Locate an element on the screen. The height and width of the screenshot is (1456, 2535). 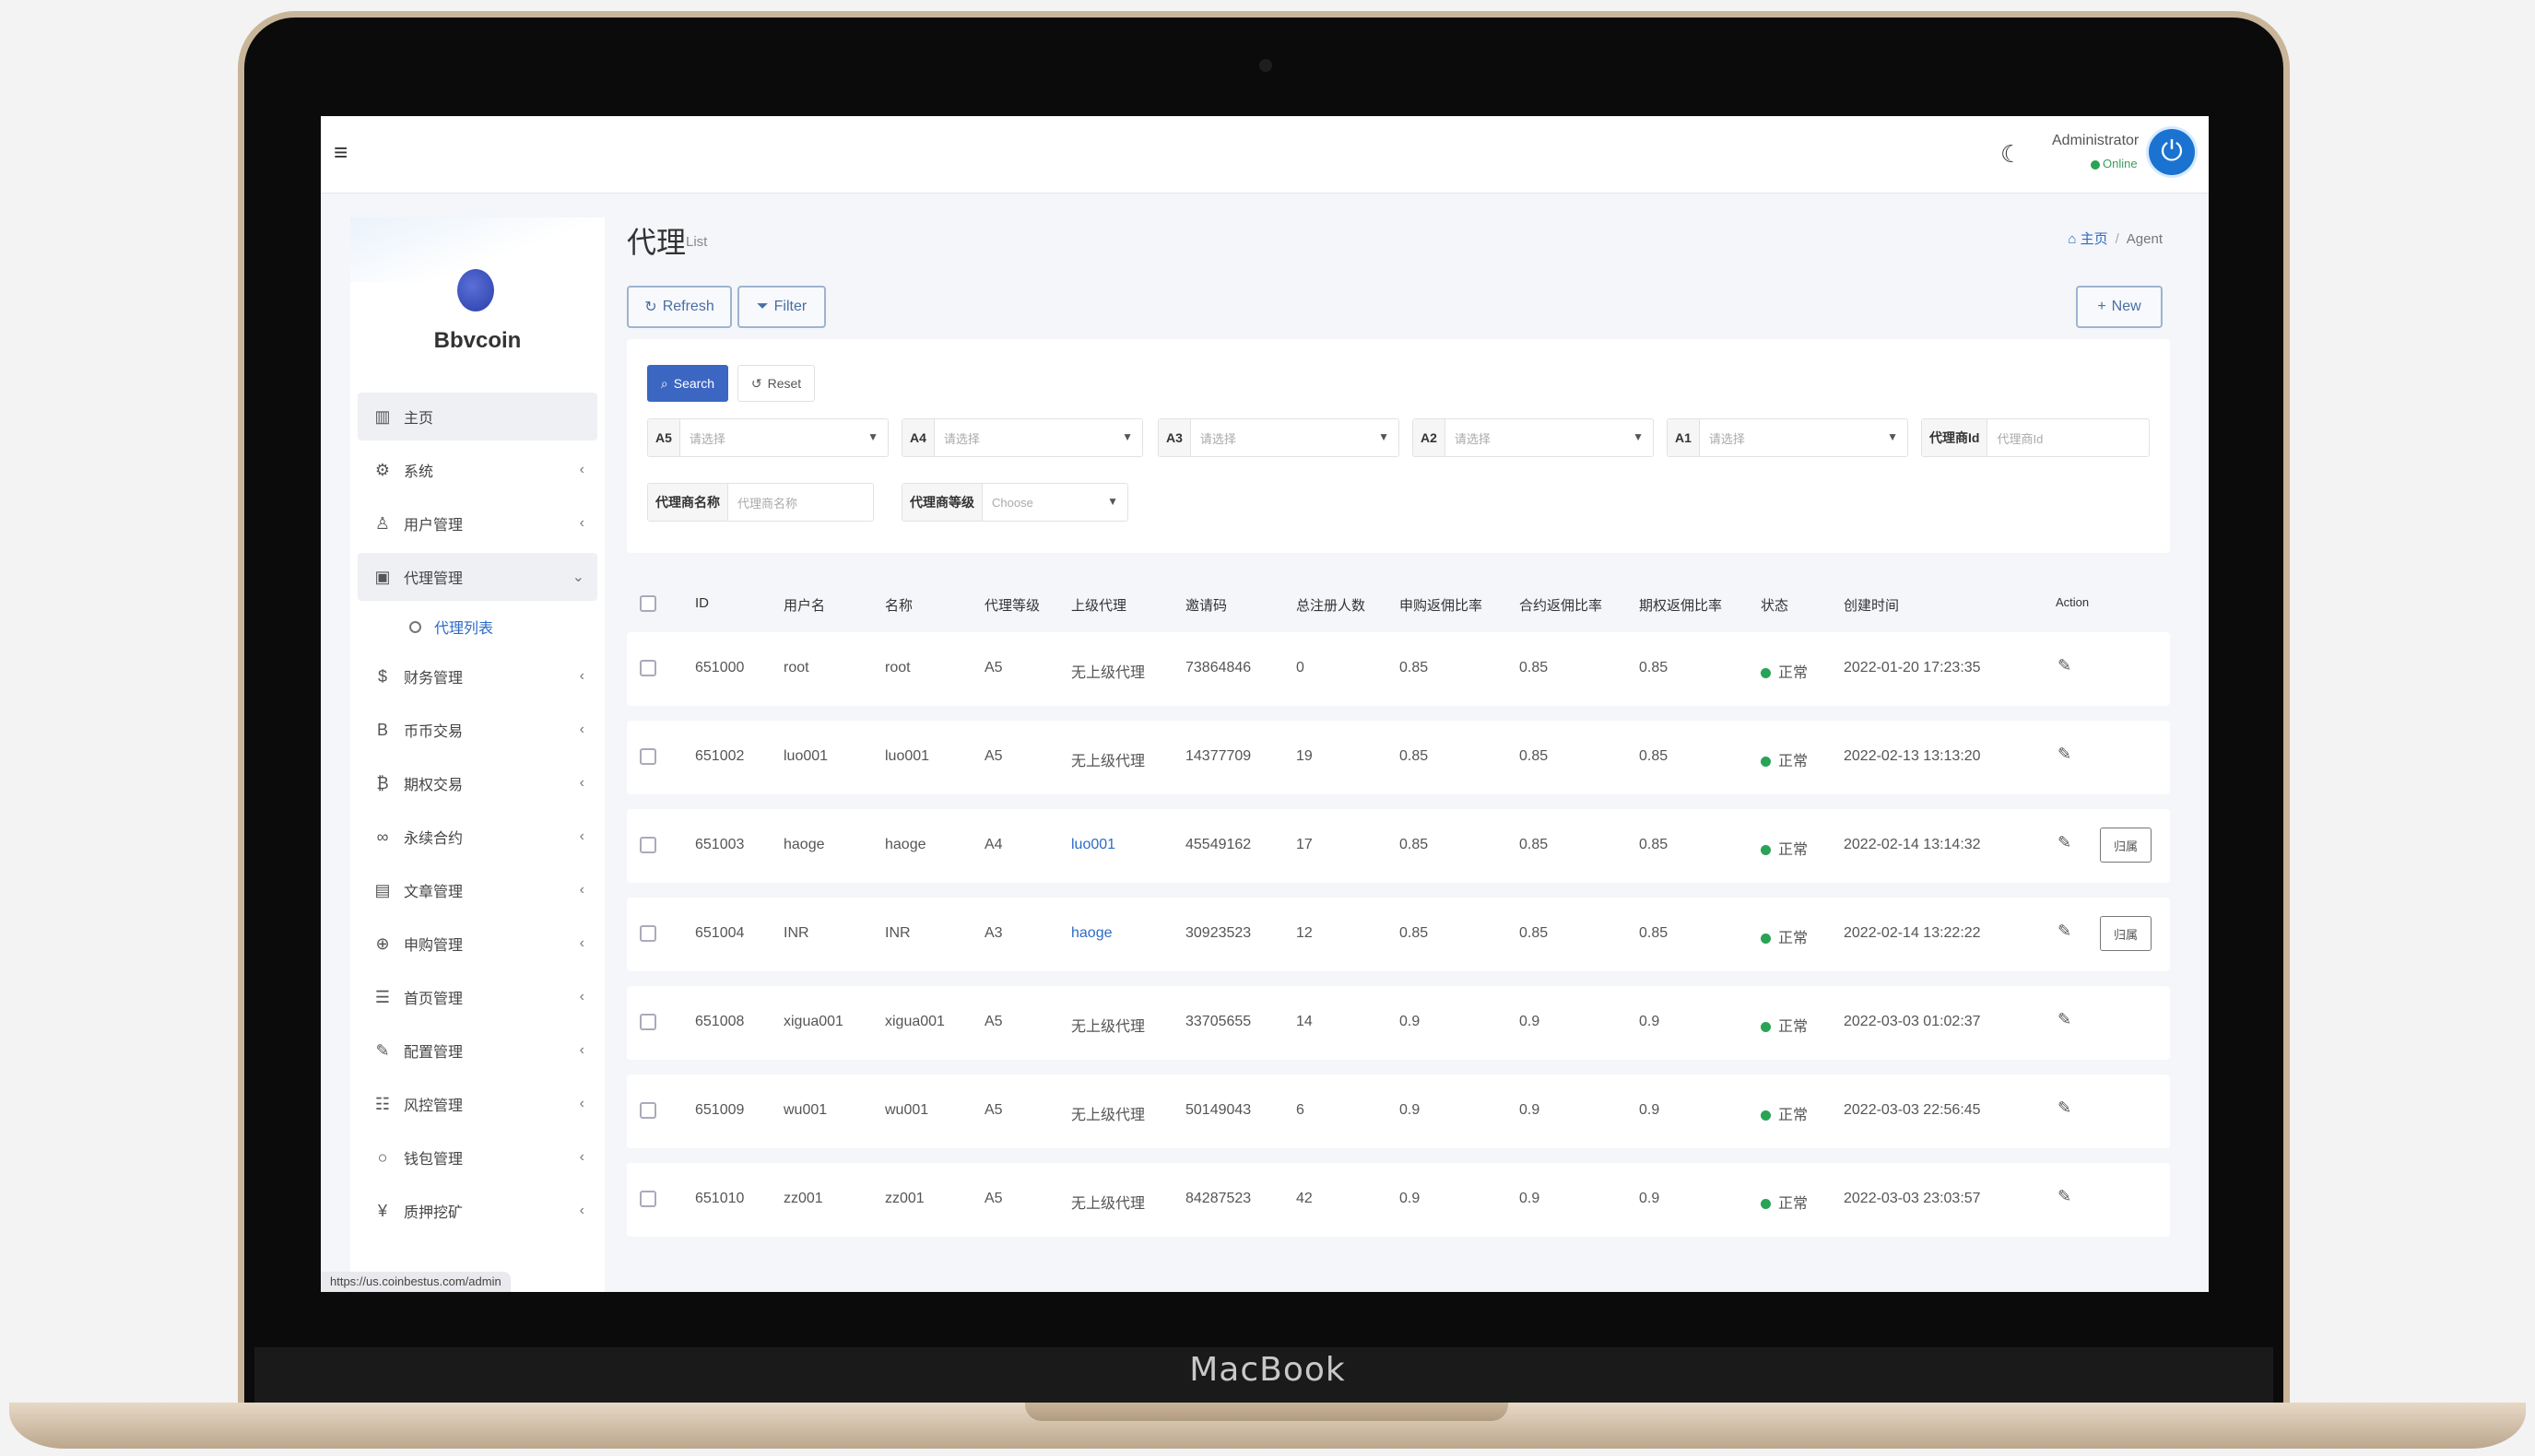
status-dot-icon is located at coordinates (1766, 1115).